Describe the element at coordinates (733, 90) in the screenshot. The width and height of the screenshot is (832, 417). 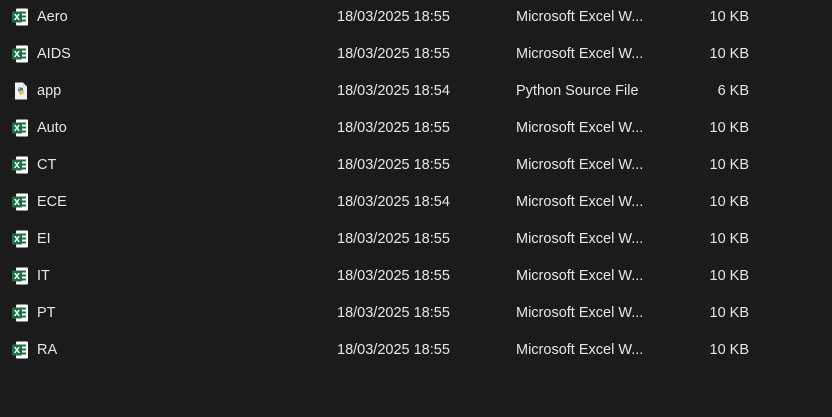
I see `file-size: 6 KB` at that location.